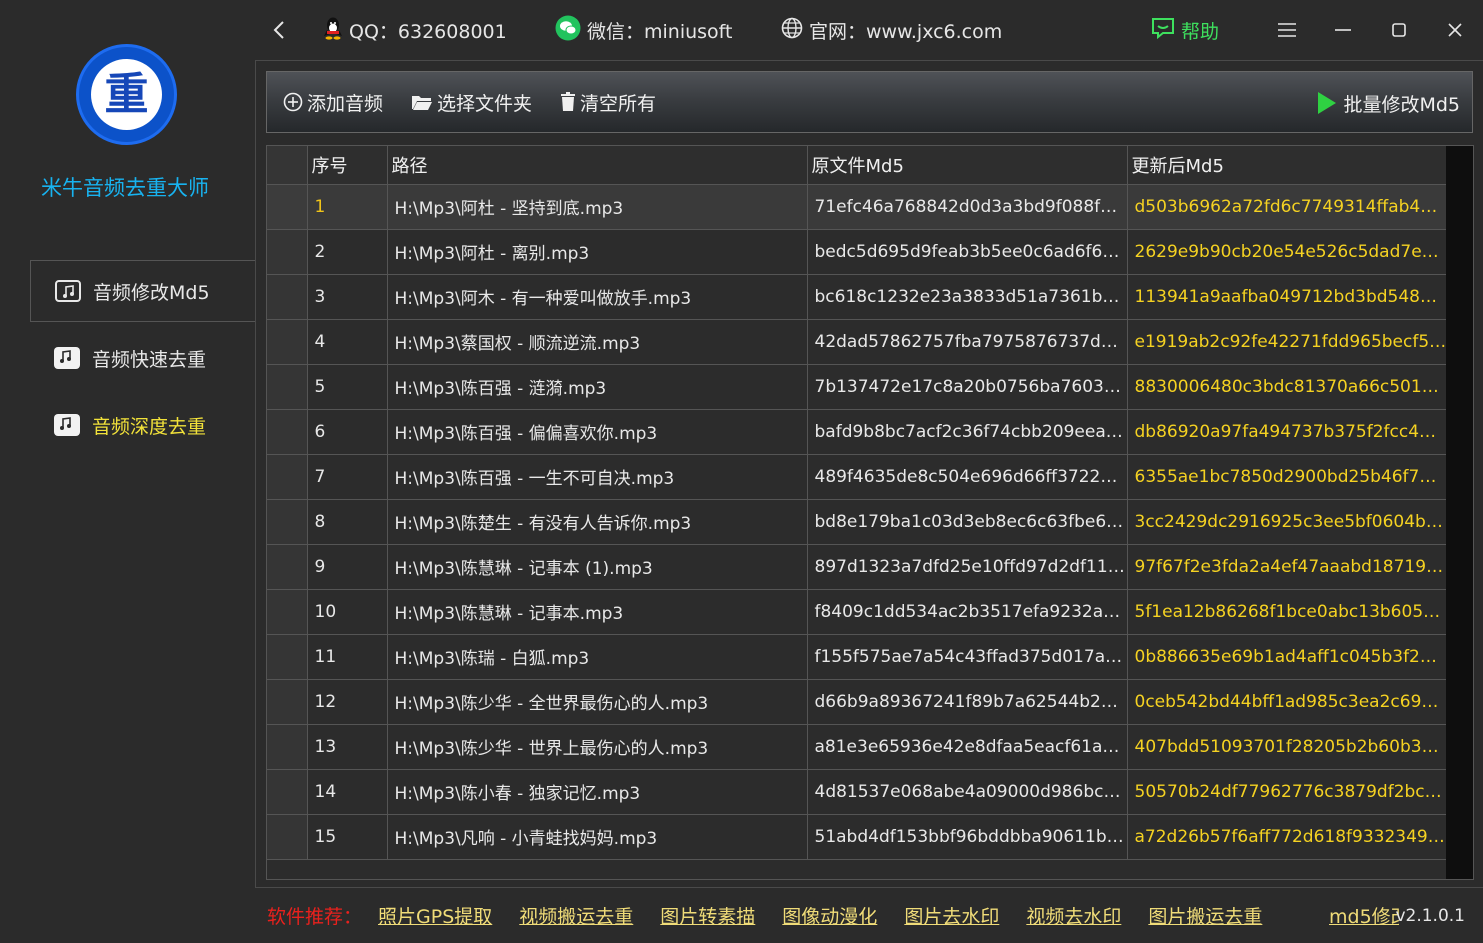  Describe the element at coordinates (1364, 915) in the screenshot. I see `link-md5-modify: md5修改` at that location.